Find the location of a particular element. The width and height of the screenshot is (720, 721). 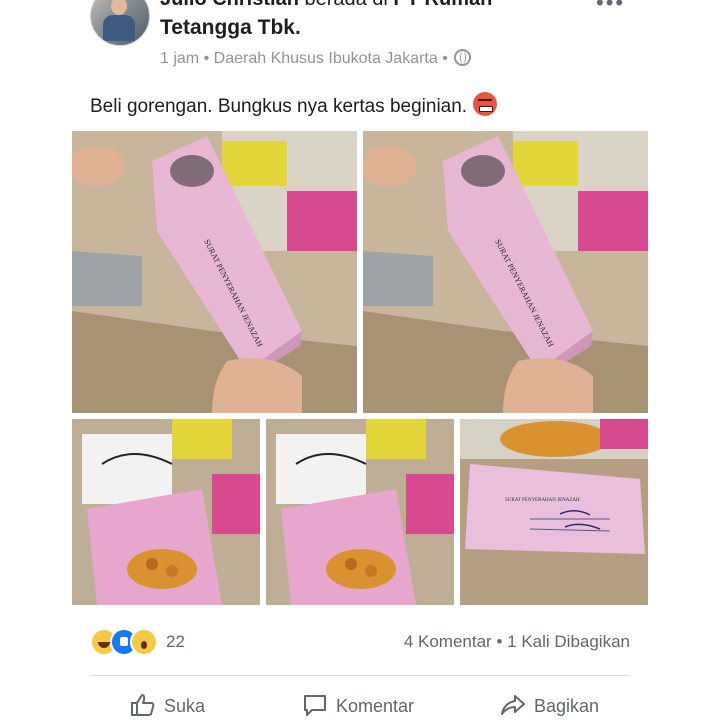

reaction-count: 22 is located at coordinates (175, 642).